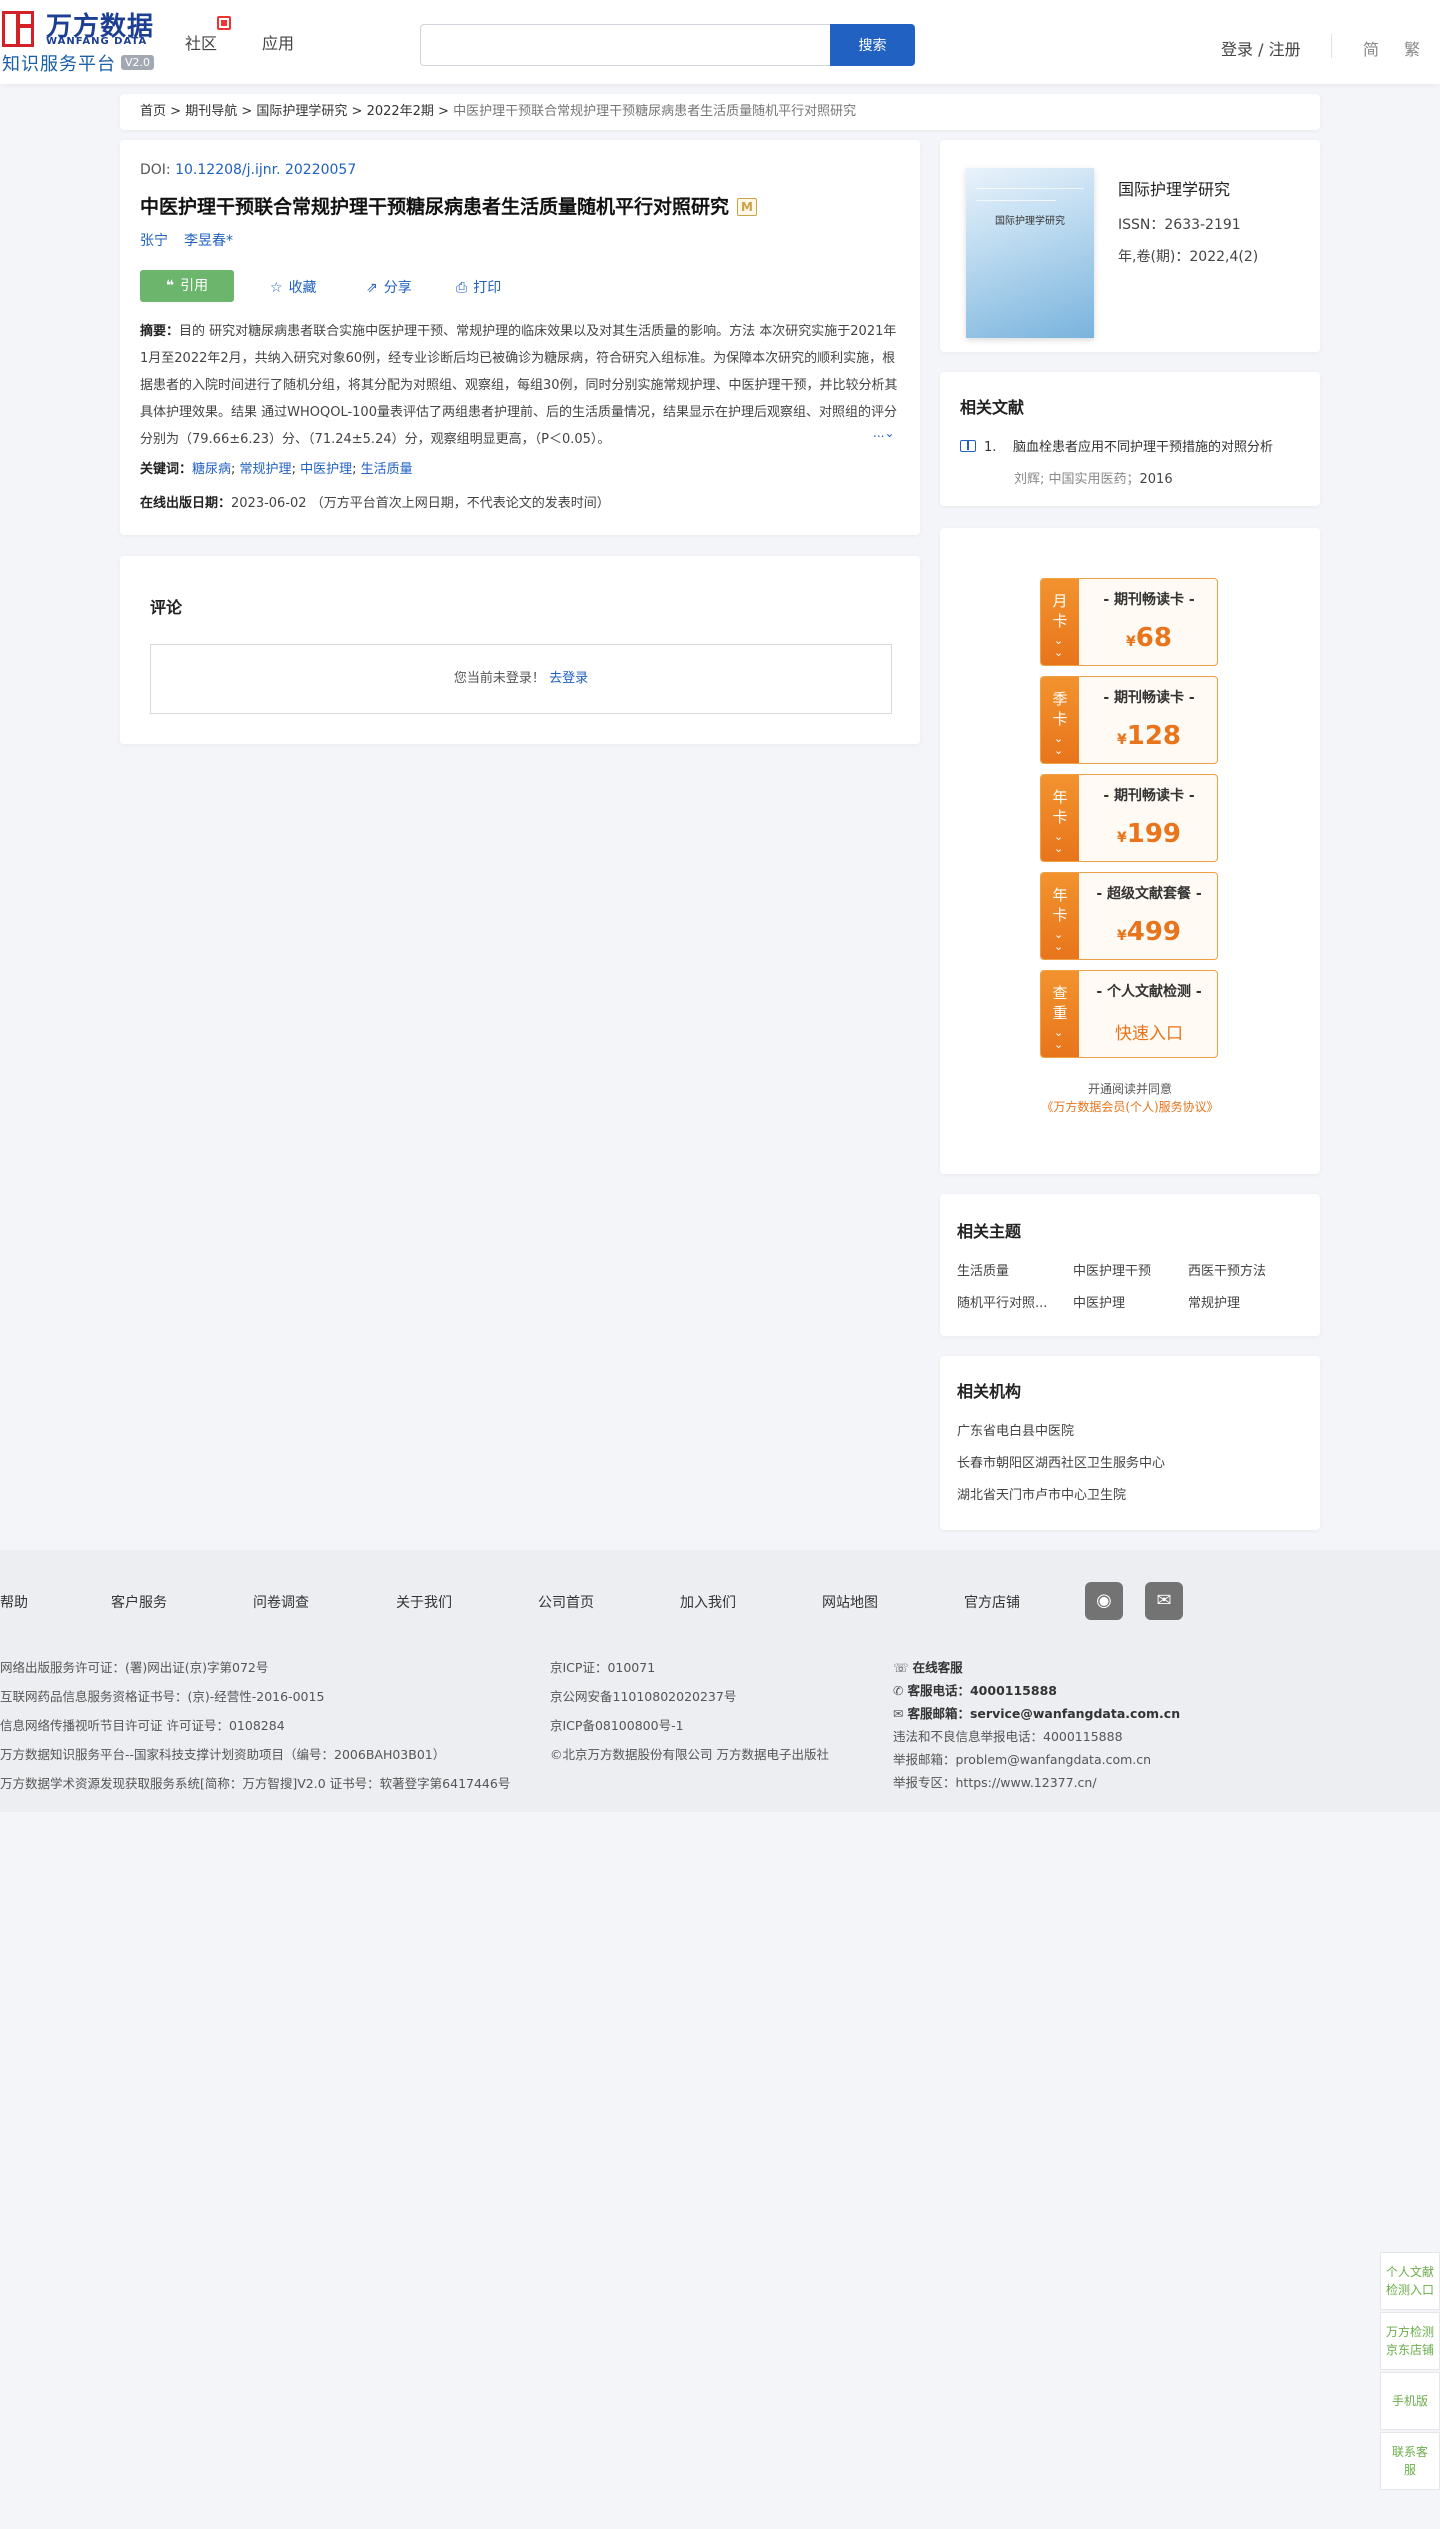  Describe the element at coordinates (1061, 1461) in the screenshot. I see `org-link: 长春市朝阳区湖西社区卫生服务中心` at that location.